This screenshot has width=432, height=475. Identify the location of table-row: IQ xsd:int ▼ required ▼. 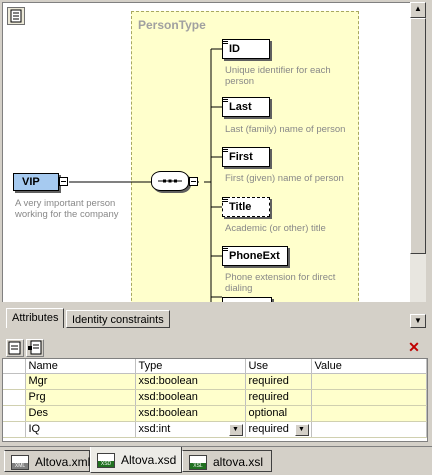
(215, 429).